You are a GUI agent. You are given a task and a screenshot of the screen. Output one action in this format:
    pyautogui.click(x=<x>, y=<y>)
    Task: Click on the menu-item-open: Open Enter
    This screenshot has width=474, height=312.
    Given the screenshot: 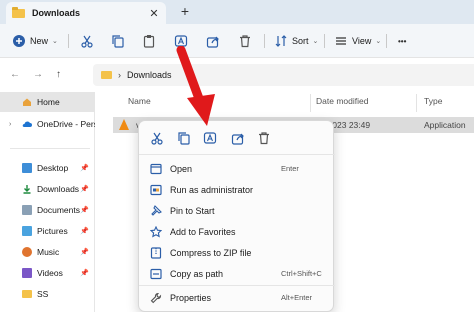 What is the action you would take?
    pyautogui.click(x=237, y=168)
    